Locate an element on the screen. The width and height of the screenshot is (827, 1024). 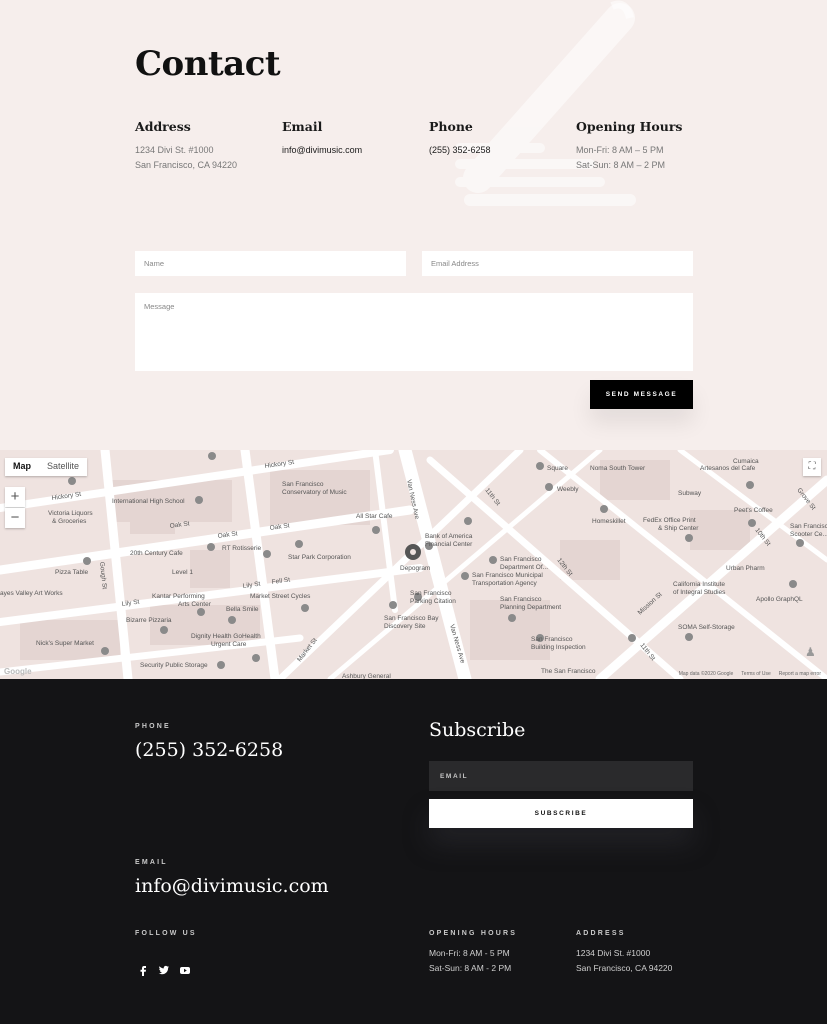
phone-block: Phone (255) 352-6258 is located at coordinates (499, 138).